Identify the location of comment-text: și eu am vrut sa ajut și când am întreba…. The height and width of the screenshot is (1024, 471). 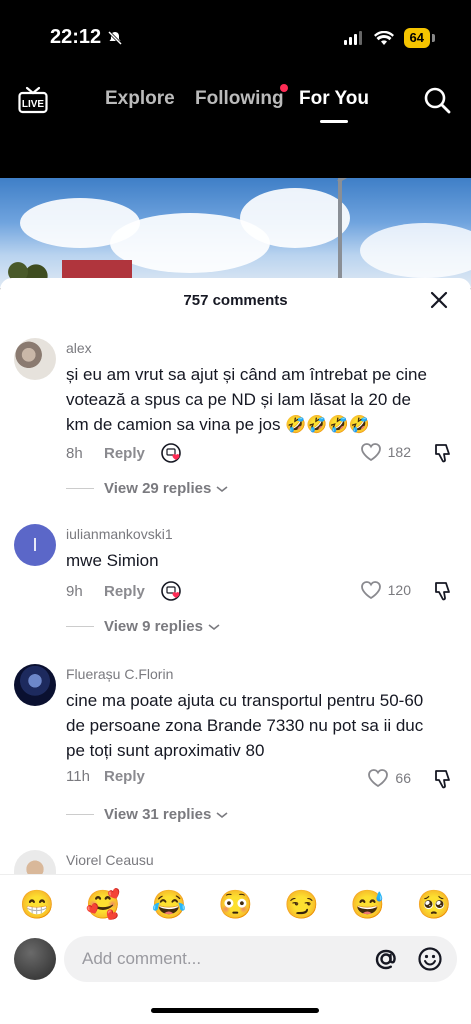
(246, 399).